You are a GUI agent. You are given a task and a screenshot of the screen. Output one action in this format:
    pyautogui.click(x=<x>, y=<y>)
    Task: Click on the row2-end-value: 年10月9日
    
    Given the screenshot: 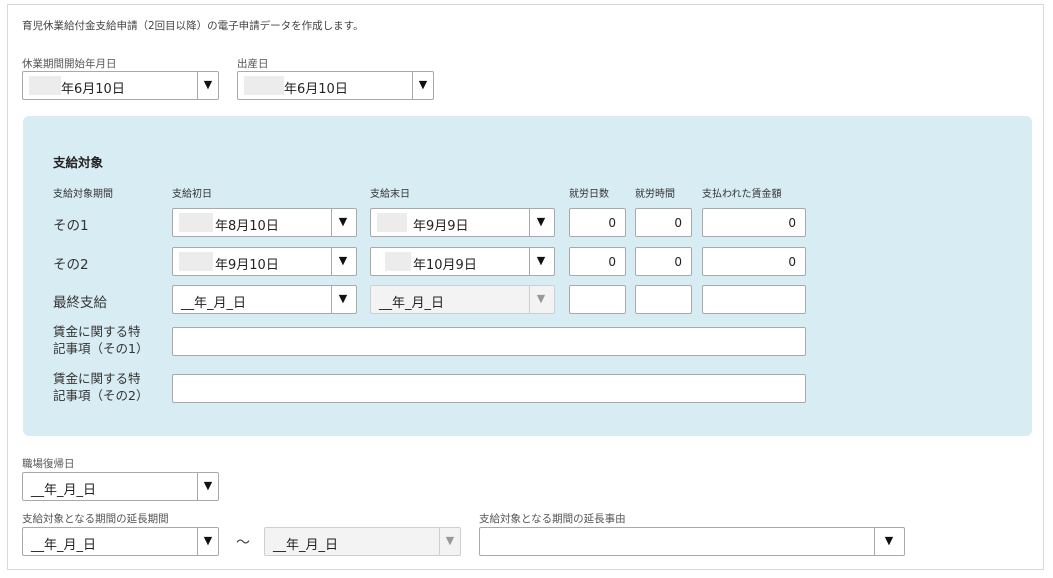 What is the action you would take?
    pyautogui.click(x=445, y=265)
    